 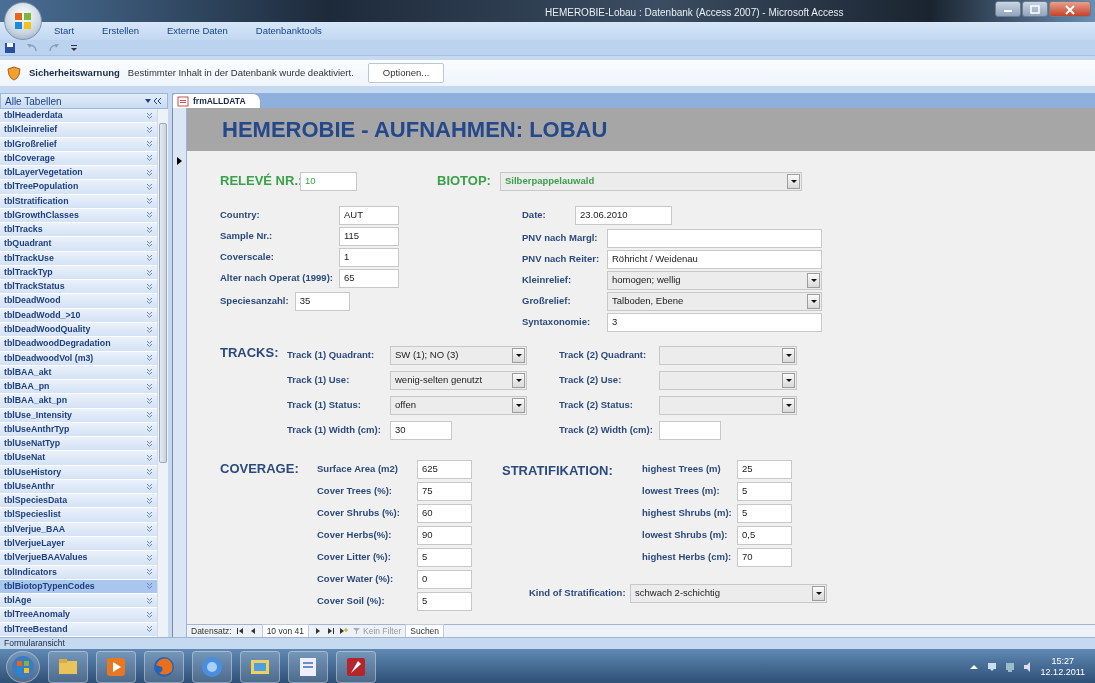 I want to click on text-field: 3, so click(x=714, y=322).